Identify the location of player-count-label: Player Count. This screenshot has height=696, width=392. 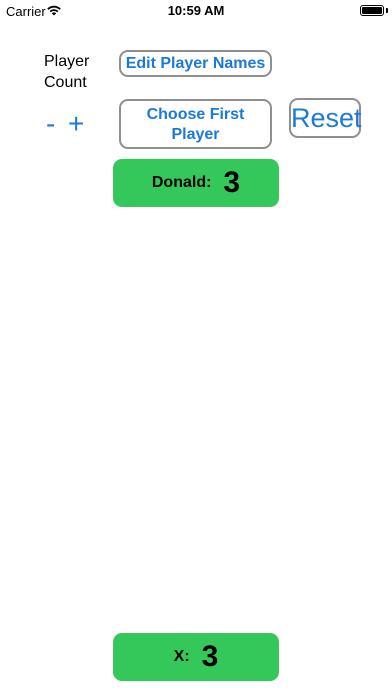
(67, 72).